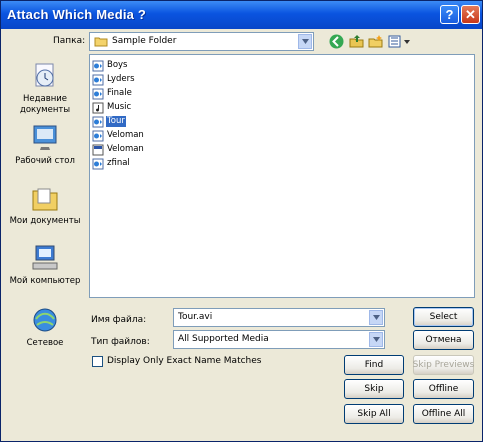 The height and width of the screenshot is (442, 483). I want to click on up-folder-icon, so click(356, 41).